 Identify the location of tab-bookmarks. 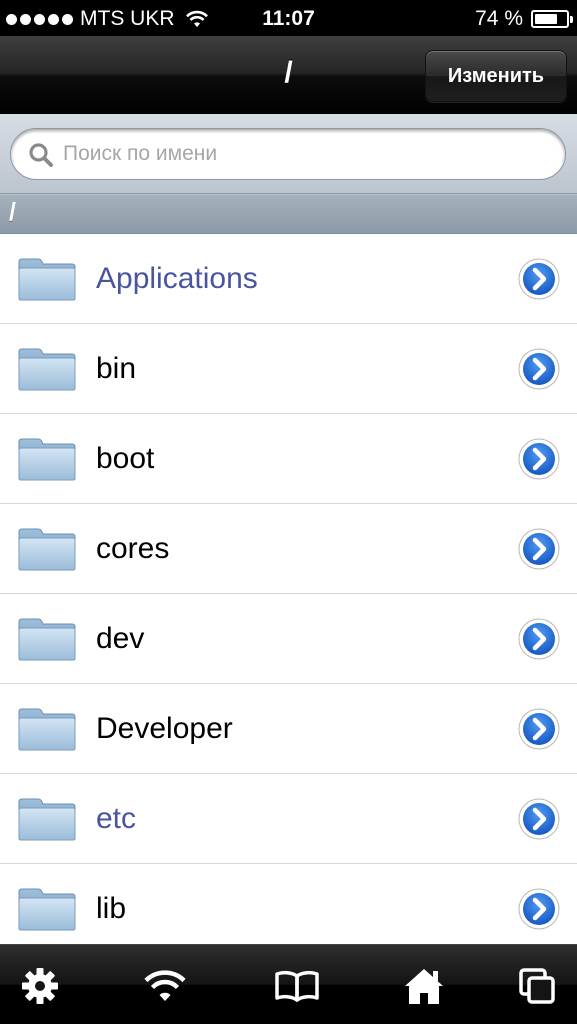
(297, 986).